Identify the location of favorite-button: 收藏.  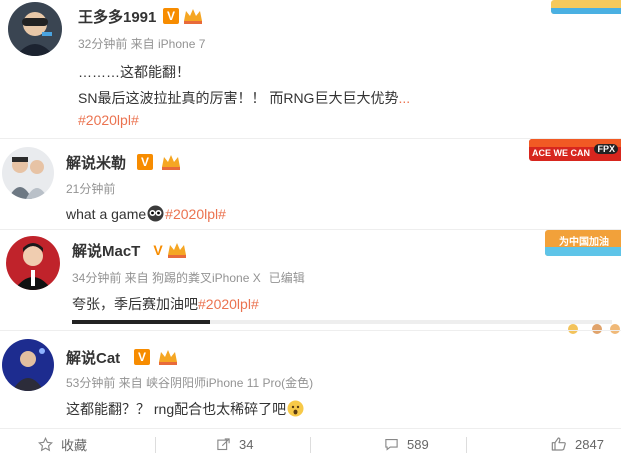
(62, 444).